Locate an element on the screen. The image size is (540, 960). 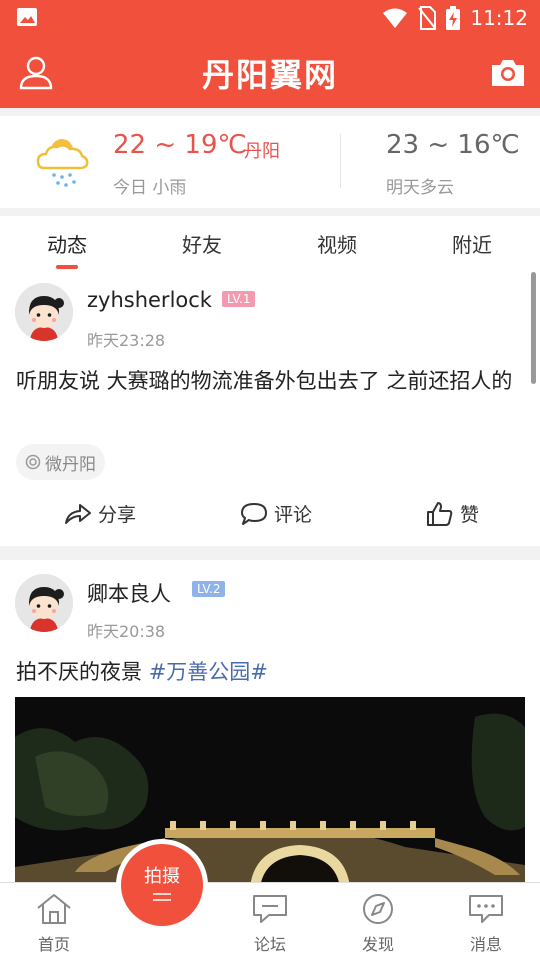
nav-messages-label: 消息 is located at coordinates (485, 944).